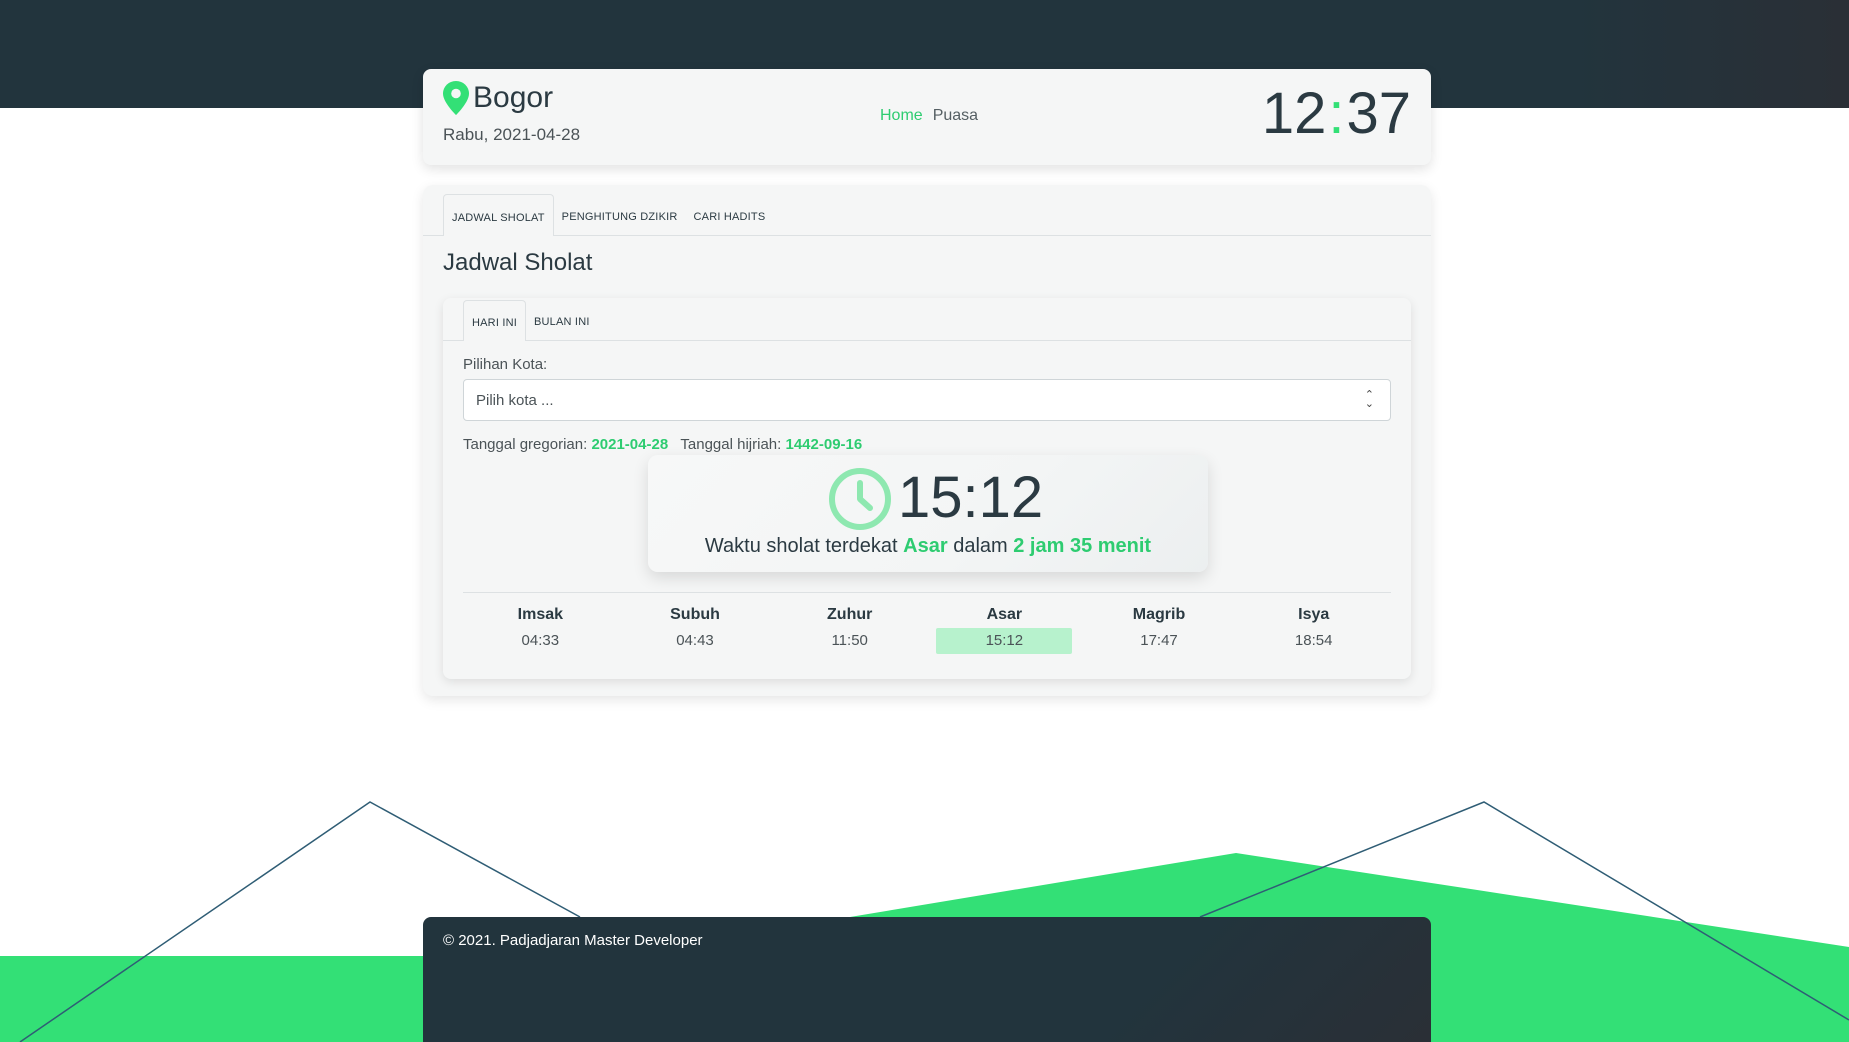 This screenshot has height=1042, width=1849. Describe the element at coordinates (630, 444) in the screenshot. I see `gregorian-date: 2021-04-28` at that location.